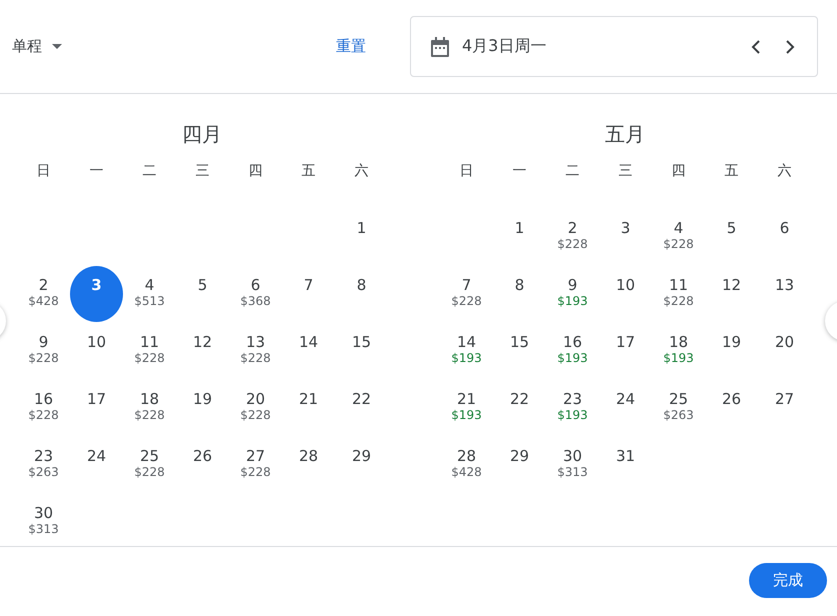  Describe the element at coordinates (784, 236) in the screenshot. I see `calendar-day: 6` at that location.